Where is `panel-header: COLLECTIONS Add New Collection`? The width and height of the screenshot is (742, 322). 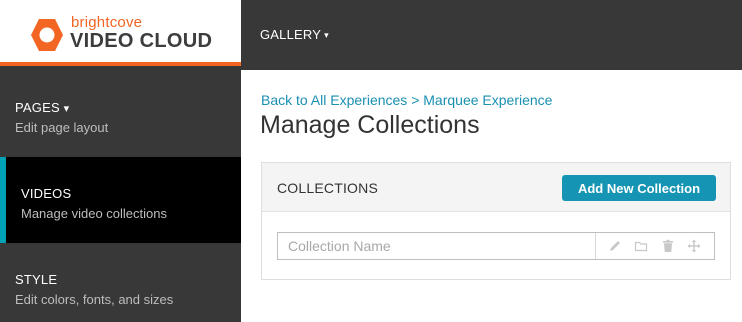 panel-header: COLLECTIONS Add New Collection is located at coordinates (496, 187).